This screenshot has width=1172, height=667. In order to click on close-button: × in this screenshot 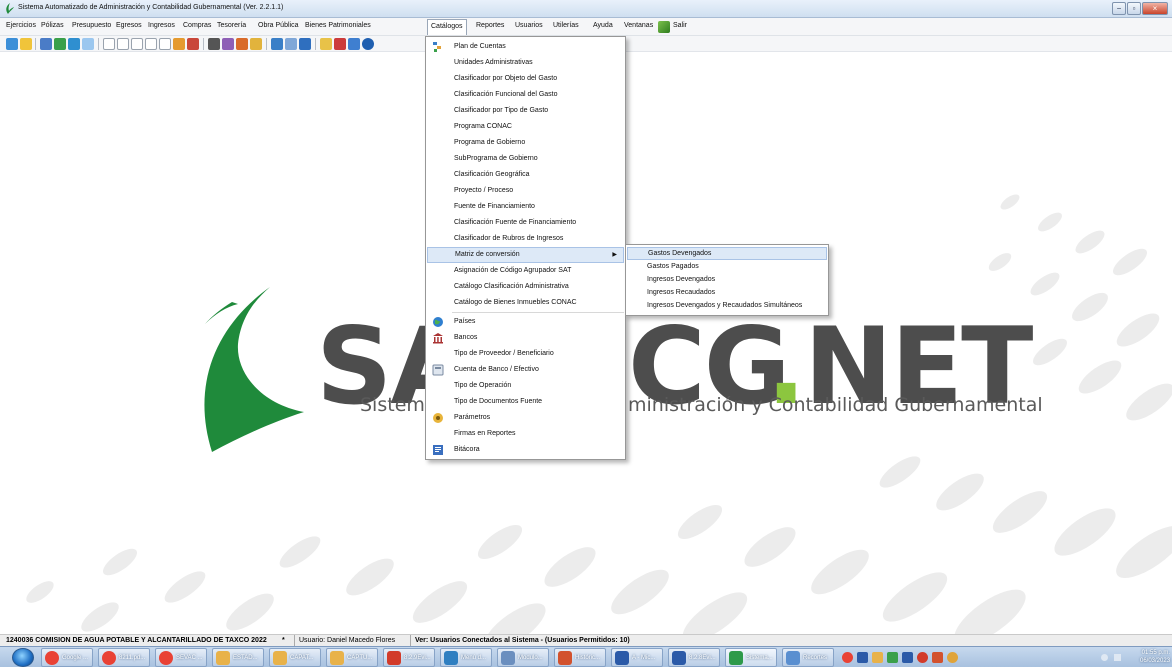, I will do `click(1155, 8)`.